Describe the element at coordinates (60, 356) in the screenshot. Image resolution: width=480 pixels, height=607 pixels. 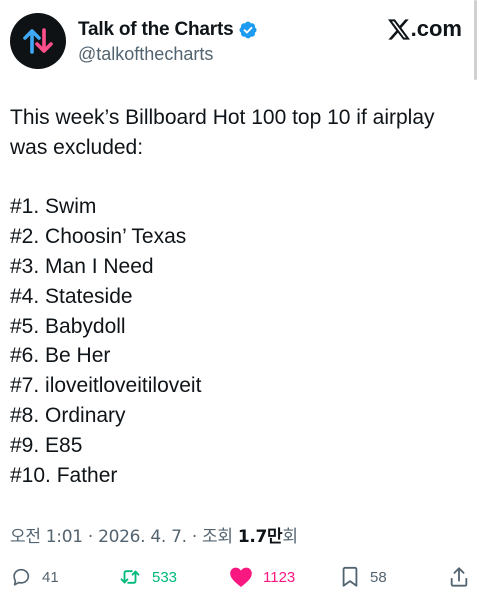
I see `list-item: #6. Be Her` at that location.